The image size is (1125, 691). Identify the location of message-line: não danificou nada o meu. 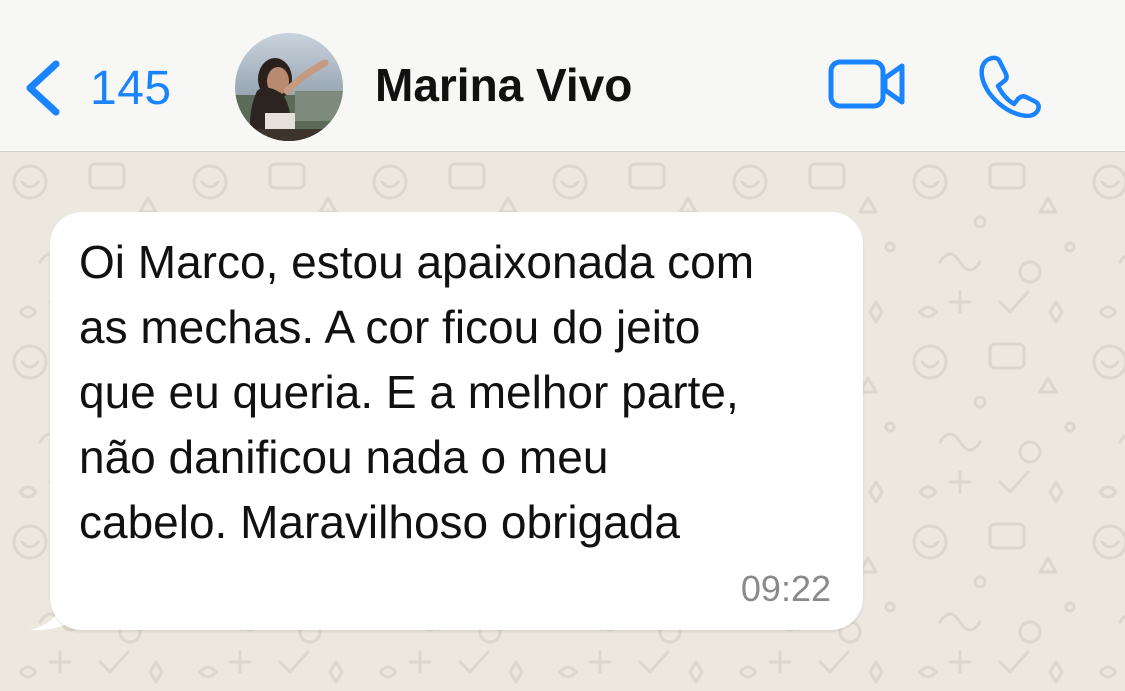
(344, 457).